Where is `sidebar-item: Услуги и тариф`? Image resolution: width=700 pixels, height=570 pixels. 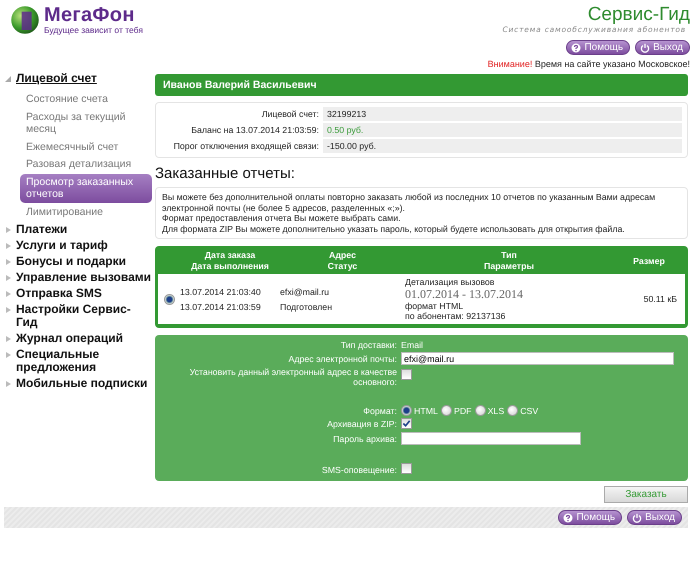
sidebar-item: Услуги и тариф is located at coordinates (62, 245).